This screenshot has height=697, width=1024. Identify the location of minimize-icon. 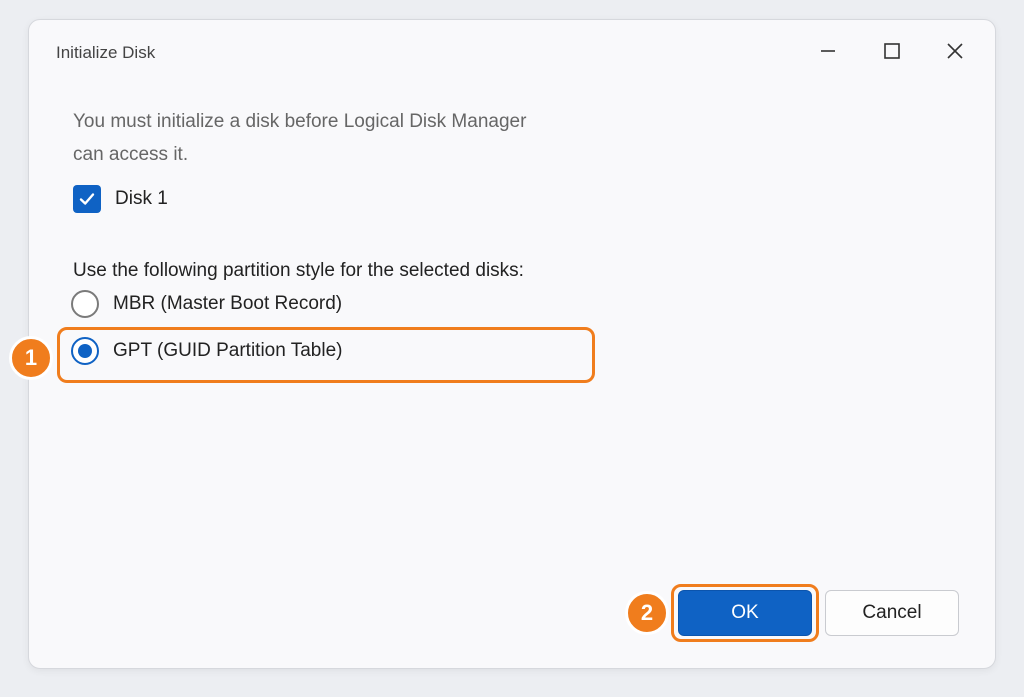
(828, 51).